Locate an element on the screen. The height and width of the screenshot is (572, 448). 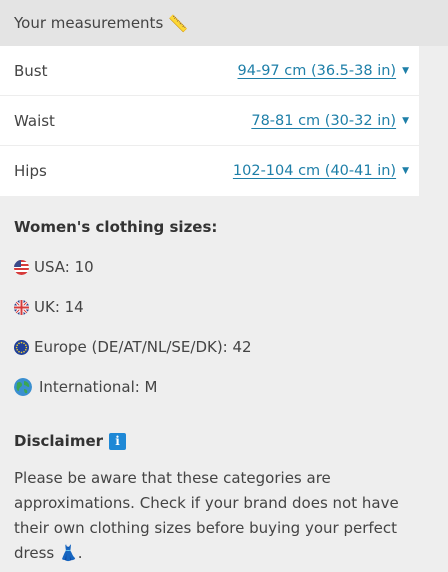
measurement-row-bust: Bust 94-97 cm (36.5-38 in) ▼ is located at coordinates (209, 71).